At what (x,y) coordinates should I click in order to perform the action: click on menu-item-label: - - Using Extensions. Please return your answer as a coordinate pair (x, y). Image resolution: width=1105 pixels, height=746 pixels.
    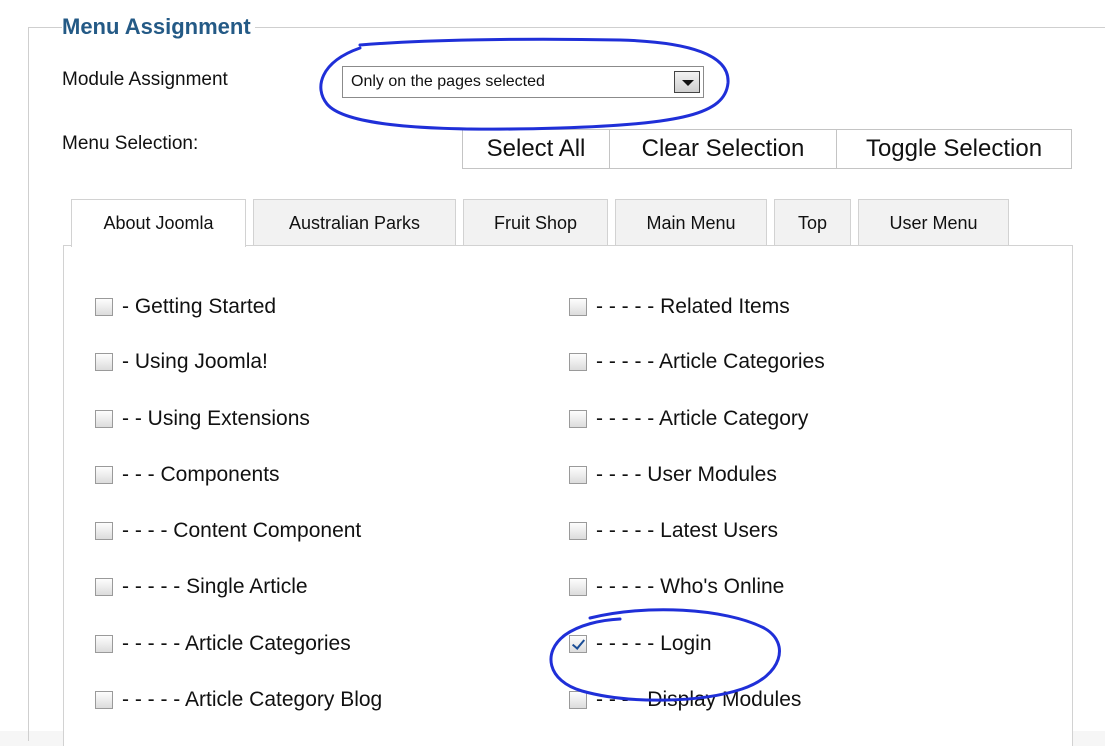
    Looking at the image, I should click on (216, 418).